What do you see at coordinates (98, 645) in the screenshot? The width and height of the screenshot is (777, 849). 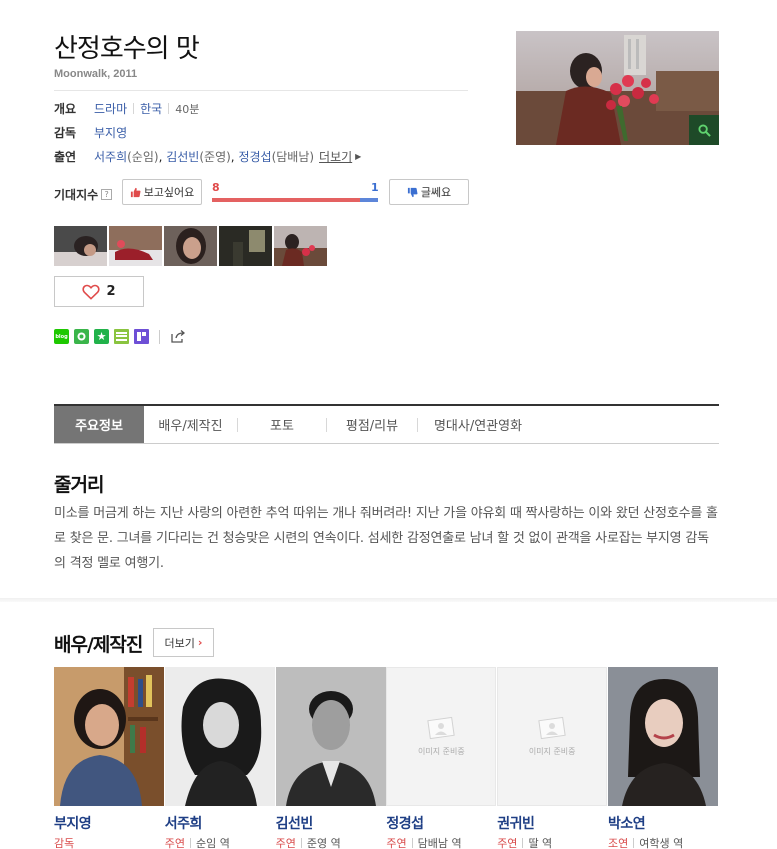 I see `crew-title: 배우/제작진` at bounding box center [98, 645].